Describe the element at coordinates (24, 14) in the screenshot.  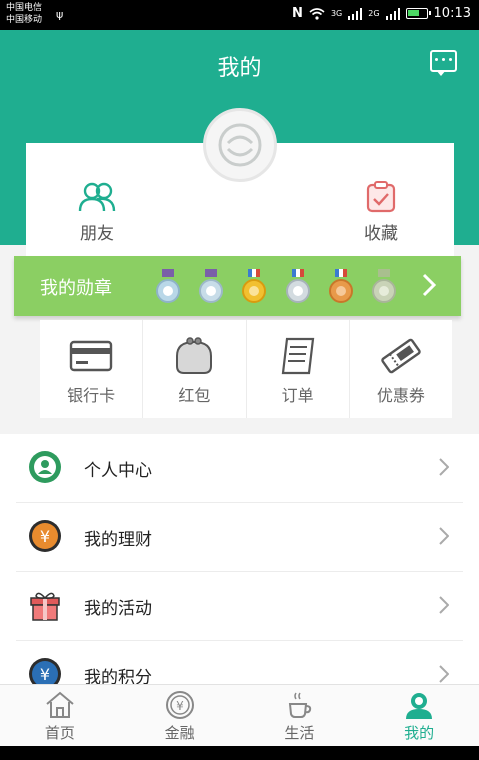
I see `carrier-info: 中国电信 中国移动` at that location.